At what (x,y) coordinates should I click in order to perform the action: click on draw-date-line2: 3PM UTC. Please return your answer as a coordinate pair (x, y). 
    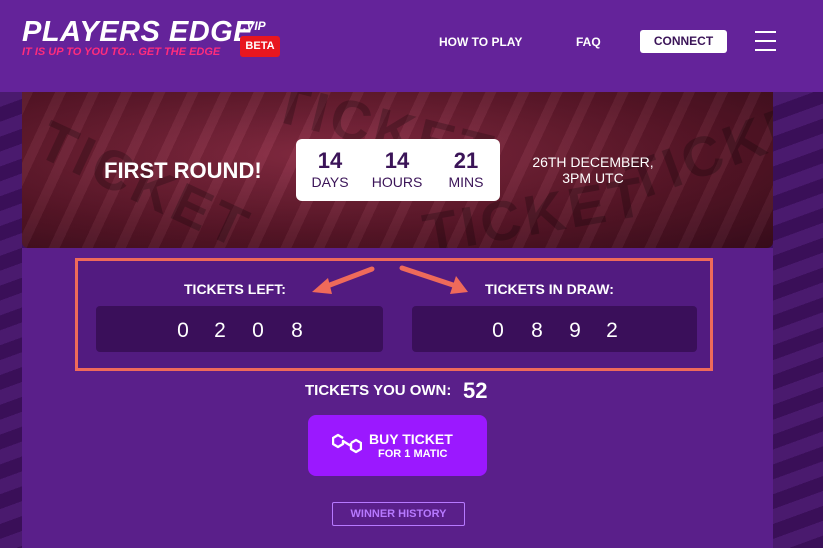
    Looking at the image, I should click on (593, 178).